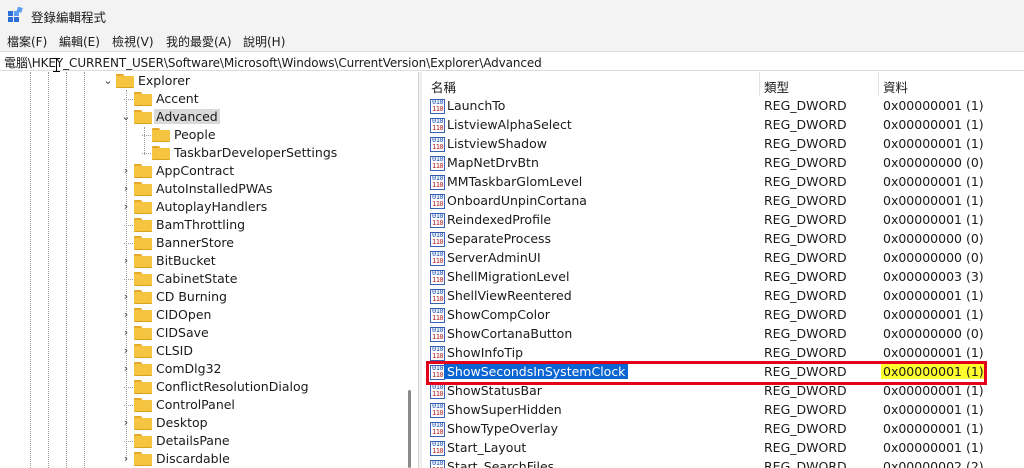  I want to click on tree-item: › AutoInstalledPWAs, so click(200, 189).